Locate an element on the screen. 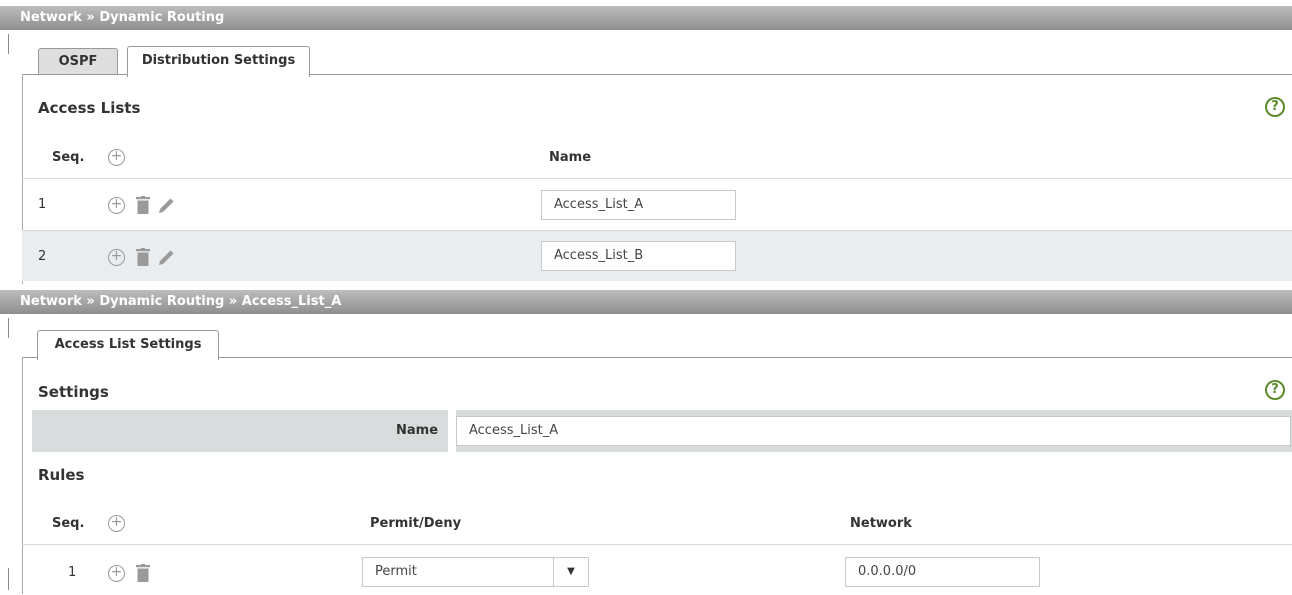 This screenshot has width=1292, height=595. table-row: 2 + Access_List_B is located at coordinates (657, 255).